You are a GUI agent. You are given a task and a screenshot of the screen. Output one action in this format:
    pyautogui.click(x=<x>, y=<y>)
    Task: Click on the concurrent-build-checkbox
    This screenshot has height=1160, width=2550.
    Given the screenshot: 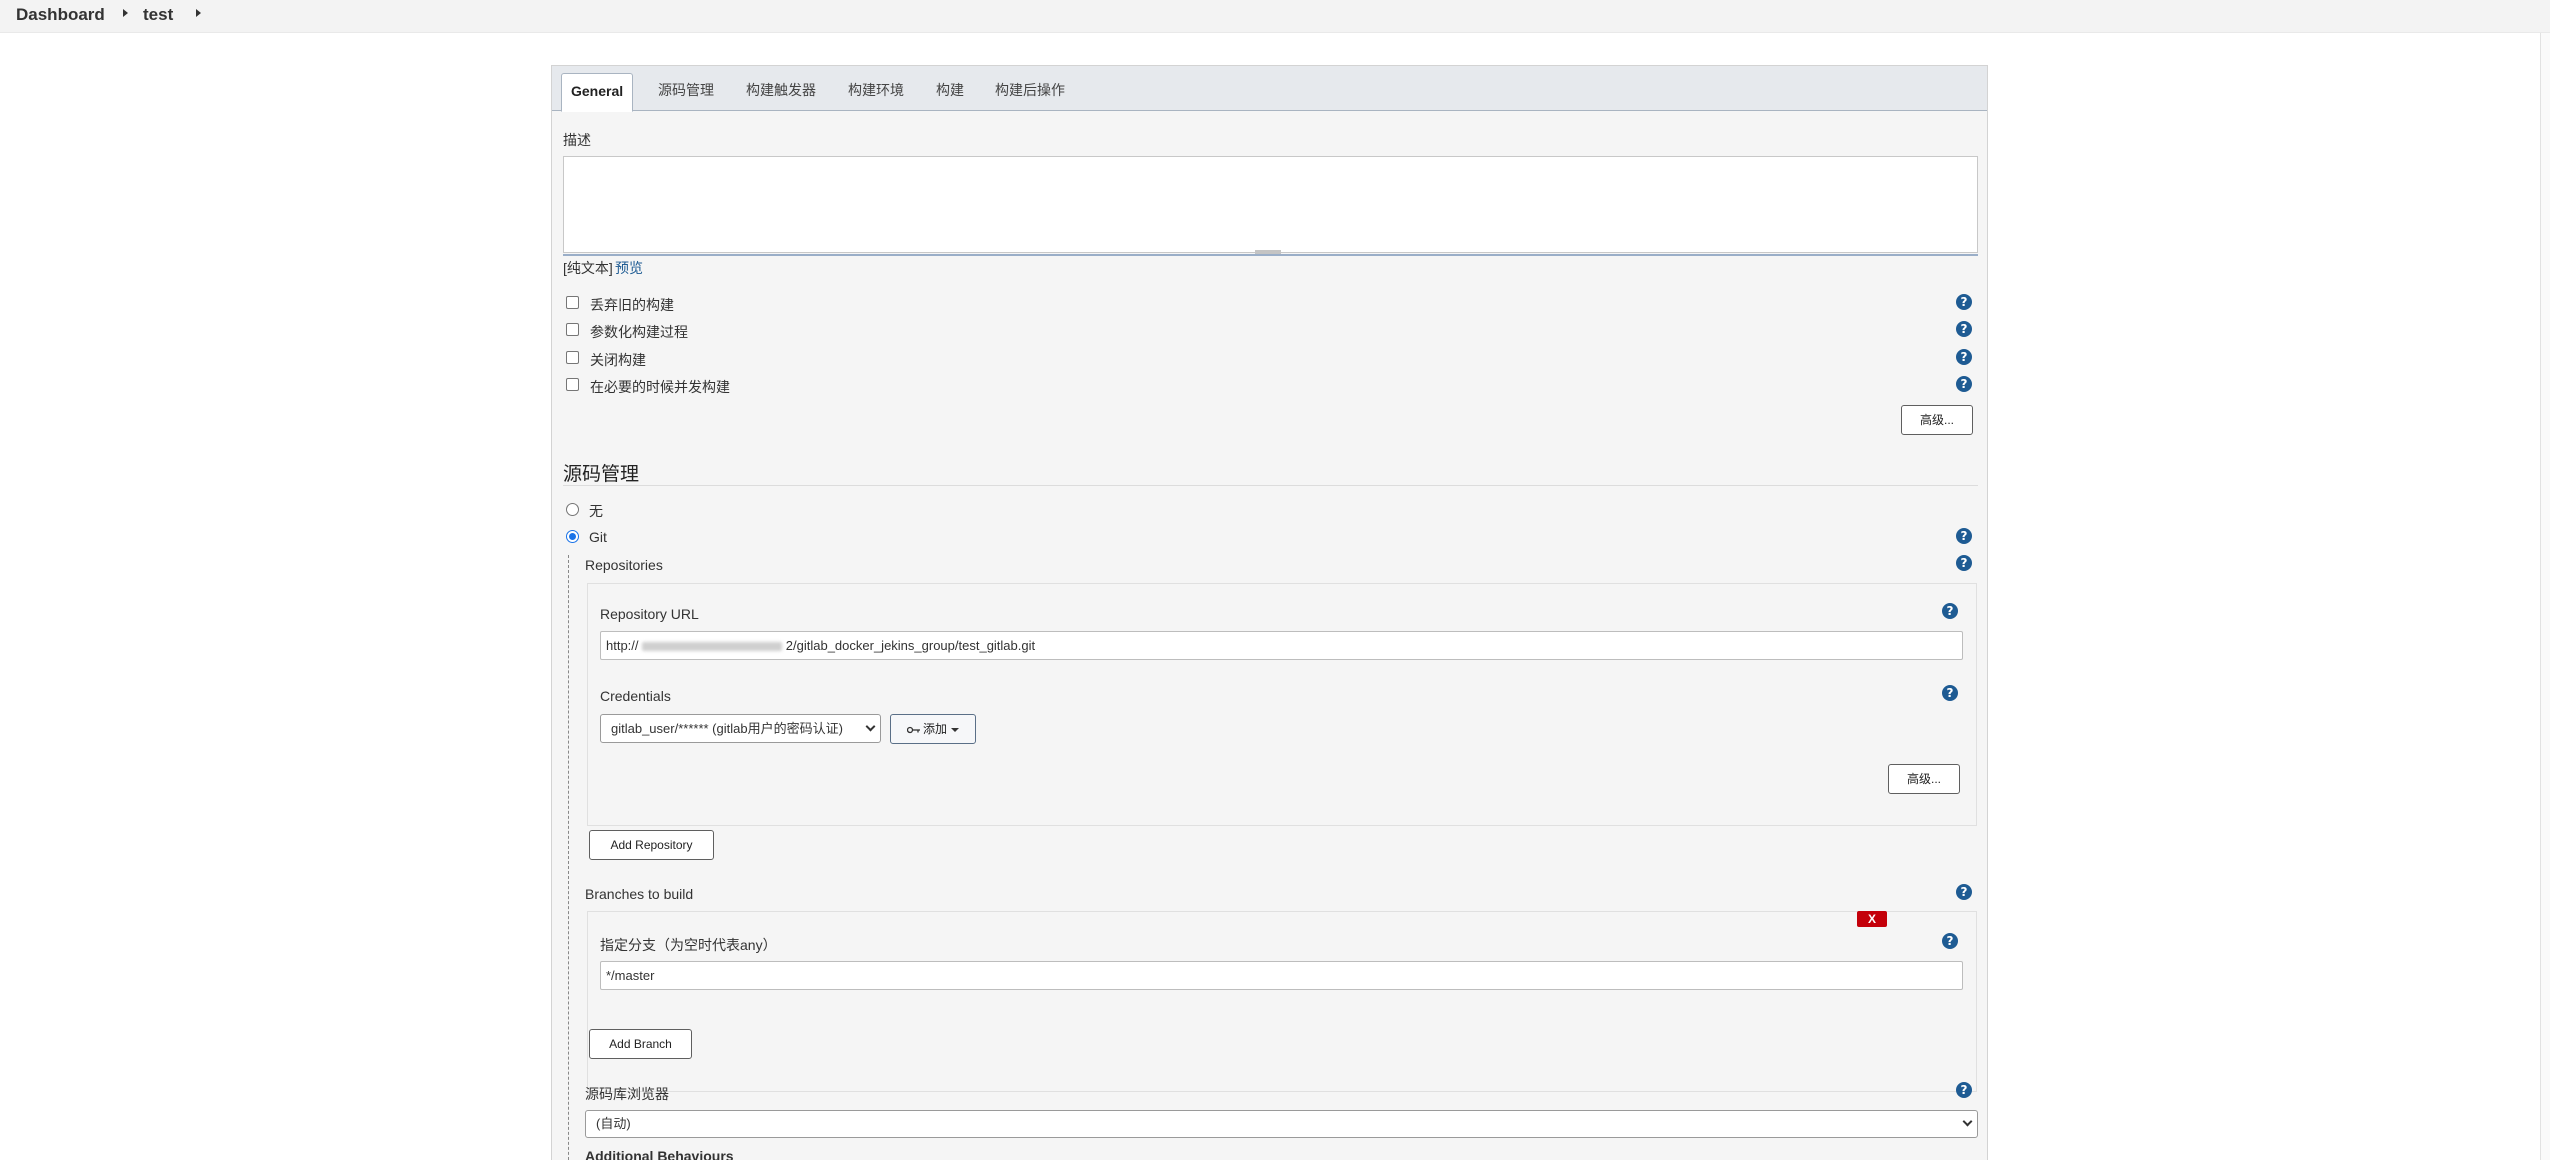 What is the action you would take?
    pyautogui.click(x=572, y=384)
    